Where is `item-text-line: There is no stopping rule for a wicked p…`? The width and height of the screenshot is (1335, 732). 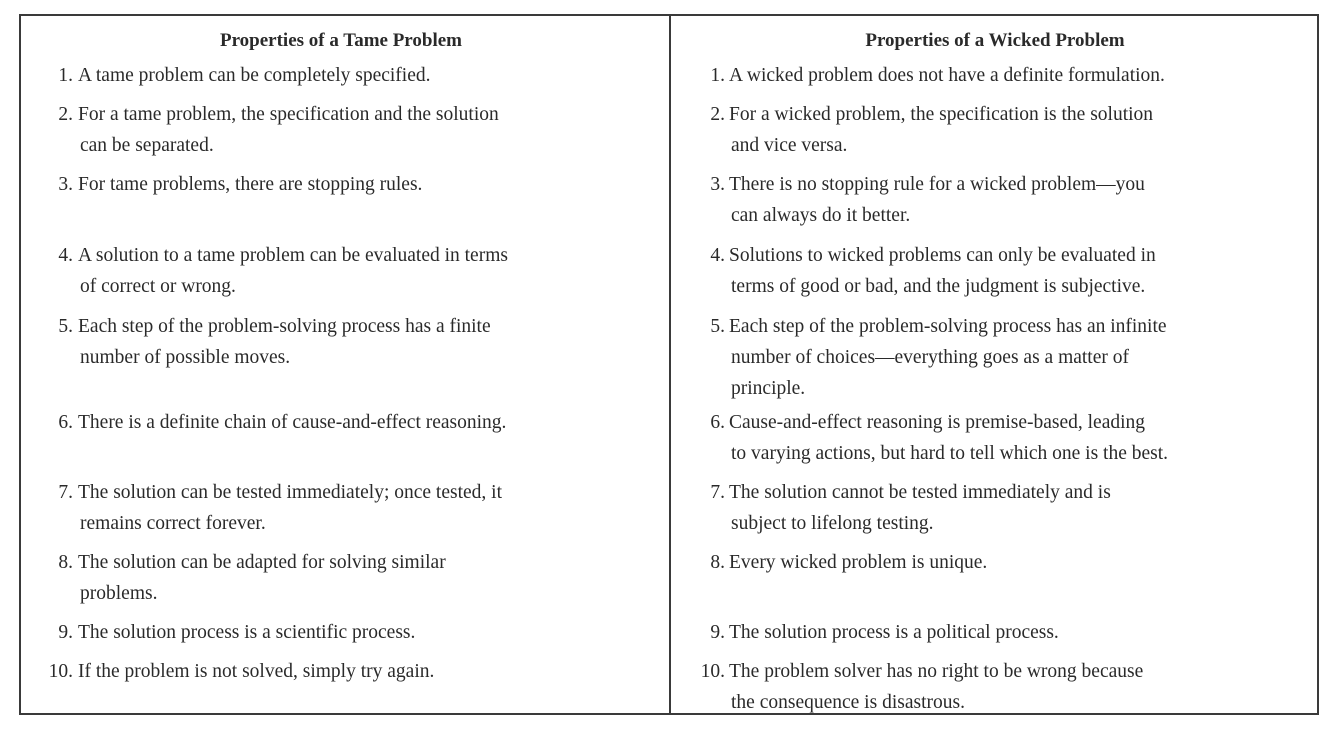
item-text-line: There is no stopping rule for a wicked p… is located at coordinates (937, 184).